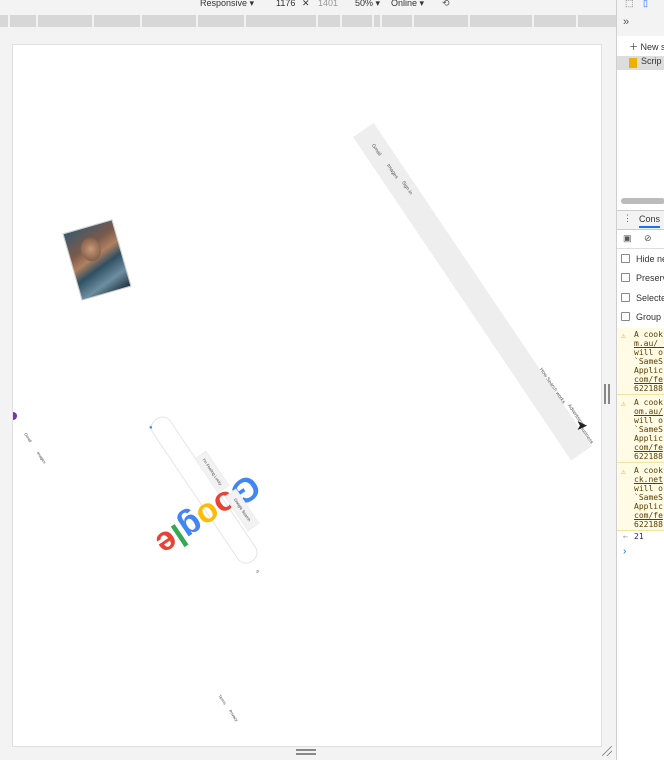 This screenshot has height=760, width=664. I want to click on left-gmail-link: Gmail, so click(28, 437).